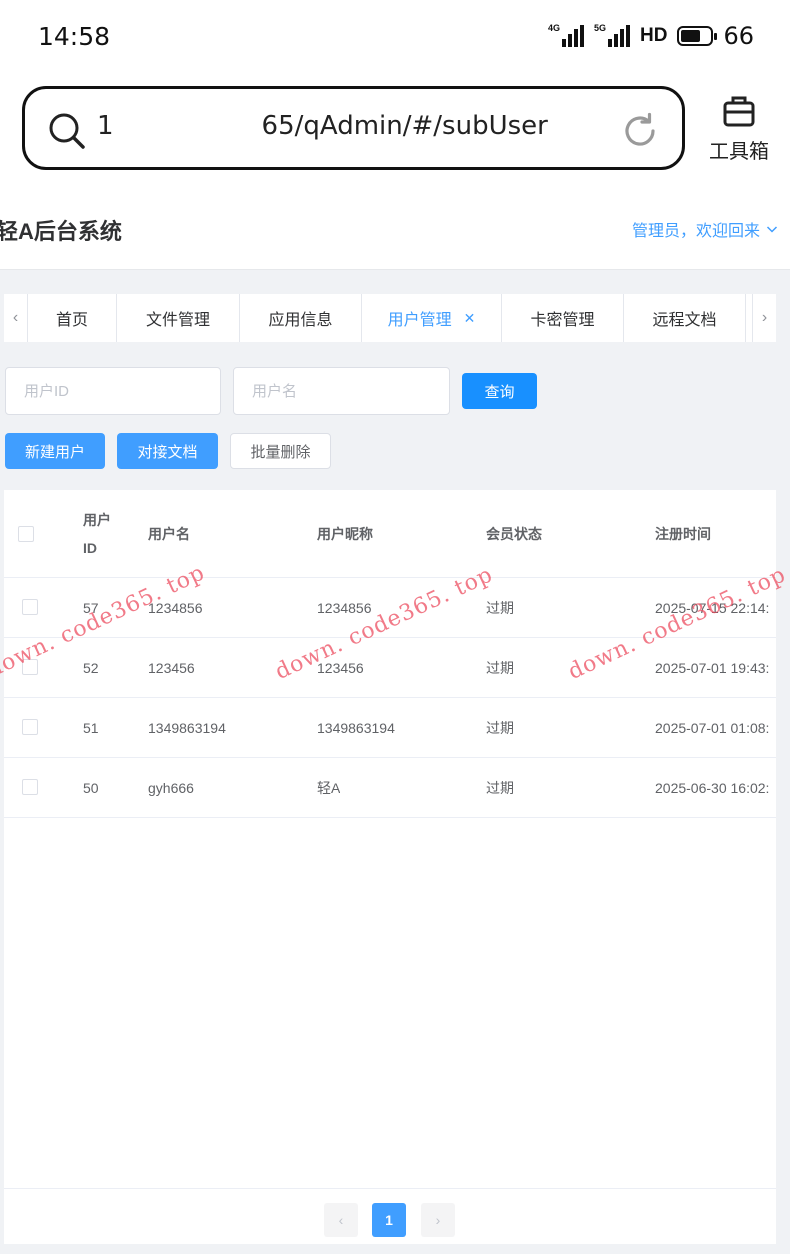 The image size is (790, 1254). I want to click on tab-label: 卡密管理, so click(562, 320).